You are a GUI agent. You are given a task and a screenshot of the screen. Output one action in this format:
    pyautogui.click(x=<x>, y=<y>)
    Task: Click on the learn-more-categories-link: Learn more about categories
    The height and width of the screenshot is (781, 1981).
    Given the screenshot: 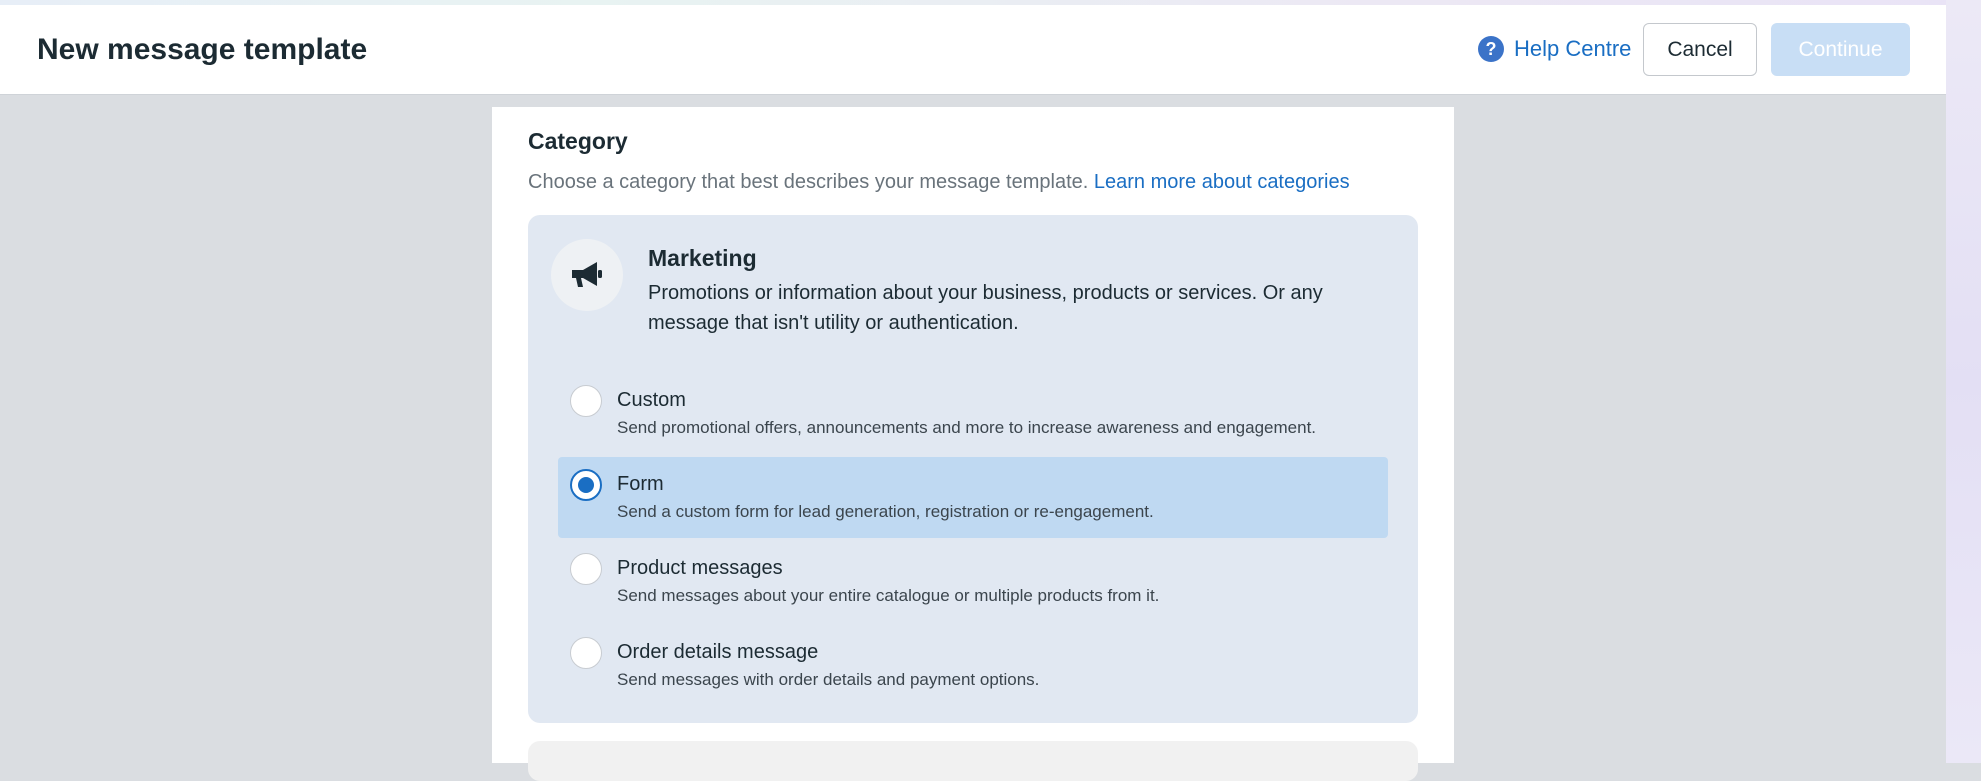 What is the action you would take?
    pyautogui.click(x=1222, y=182)
    